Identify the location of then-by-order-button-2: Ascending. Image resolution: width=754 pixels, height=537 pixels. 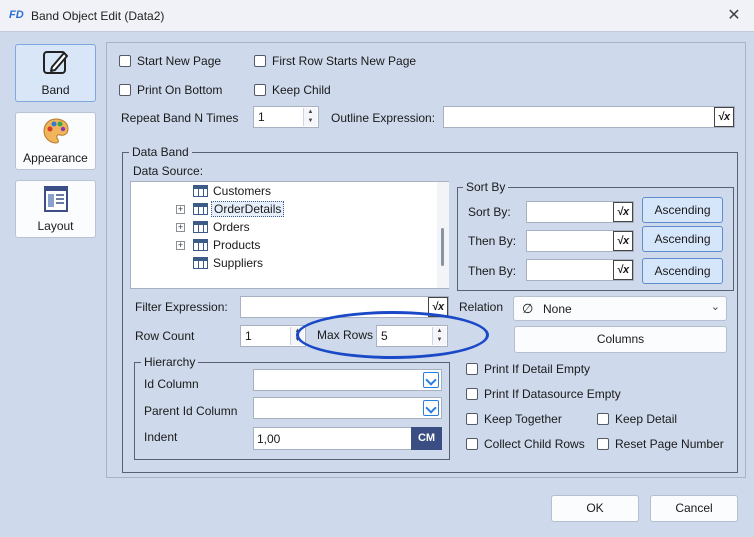
(682, 271).